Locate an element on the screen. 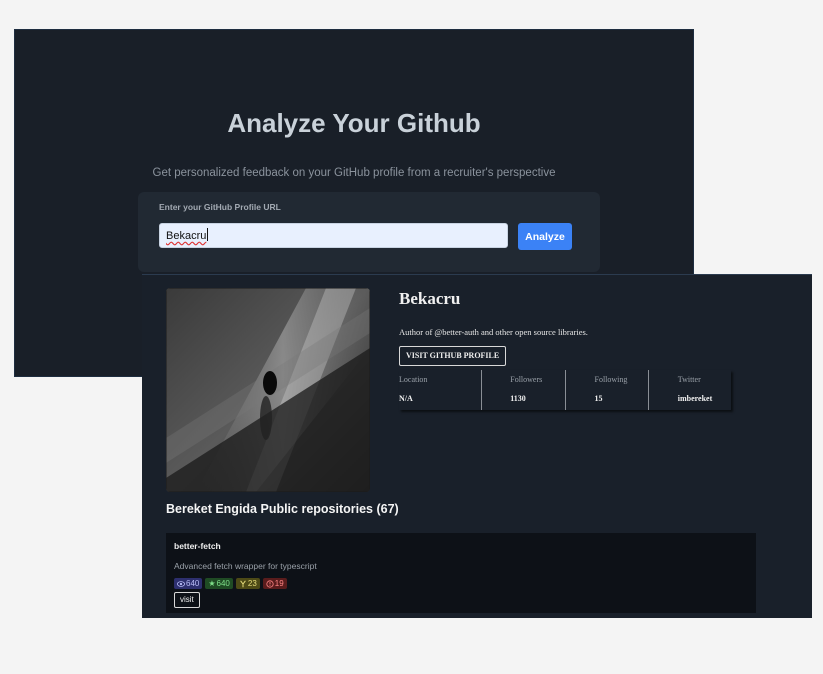 The image size is (823, 674). stat-followers: Followers 1130 is located at coordinates (524, 390).